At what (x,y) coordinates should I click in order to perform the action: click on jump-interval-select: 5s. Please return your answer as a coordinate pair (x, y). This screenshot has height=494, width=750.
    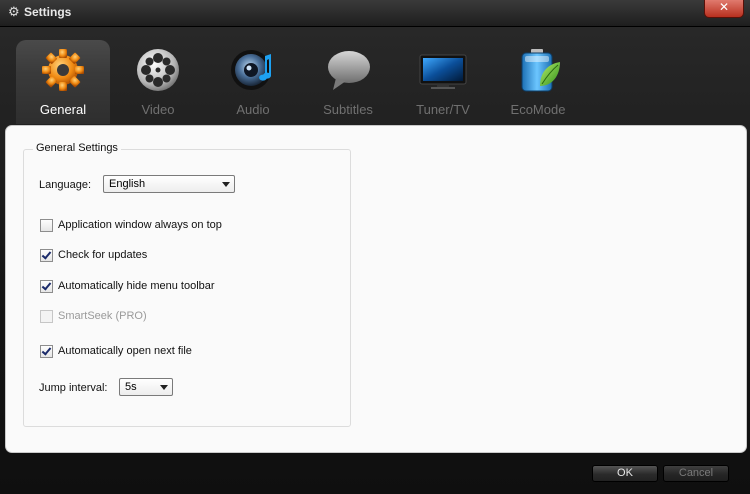
    Looking at the image, I should click on (146, 387).